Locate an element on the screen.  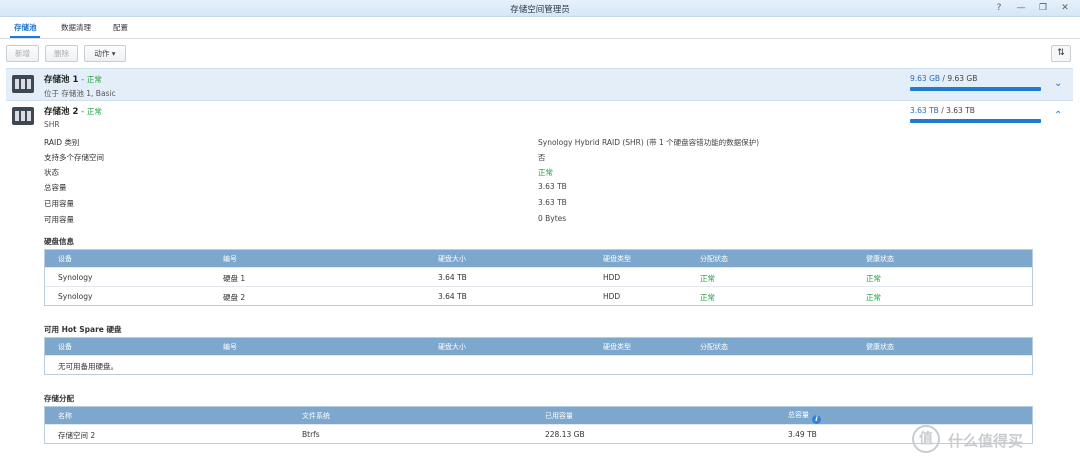
create-button: 新增 is located at coordinates (22, 53).